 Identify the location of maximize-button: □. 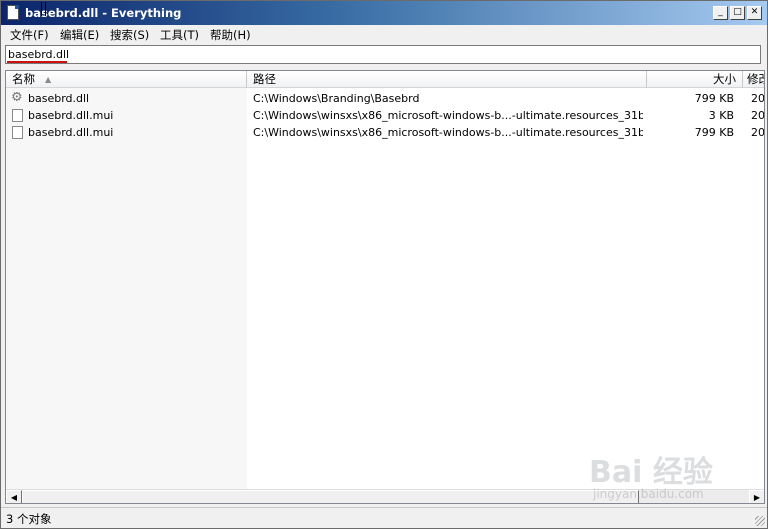
(737, 13).